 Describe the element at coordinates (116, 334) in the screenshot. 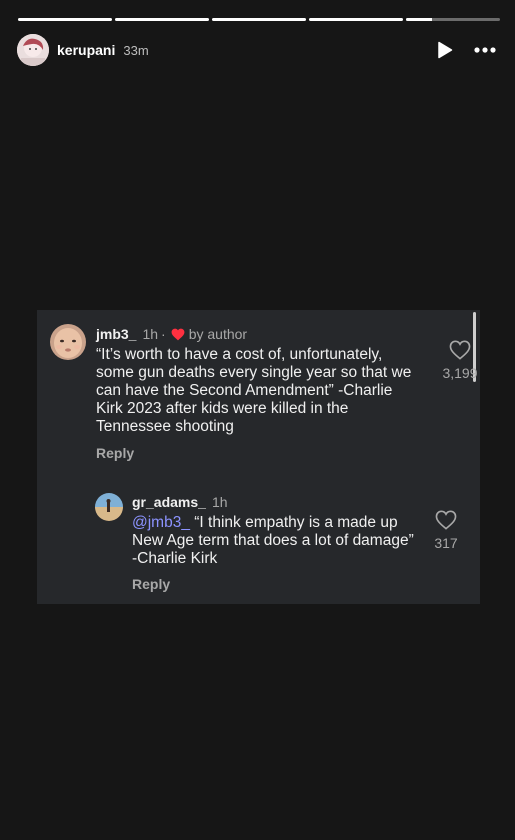

I see `comment-username: jmb3_` at that location.